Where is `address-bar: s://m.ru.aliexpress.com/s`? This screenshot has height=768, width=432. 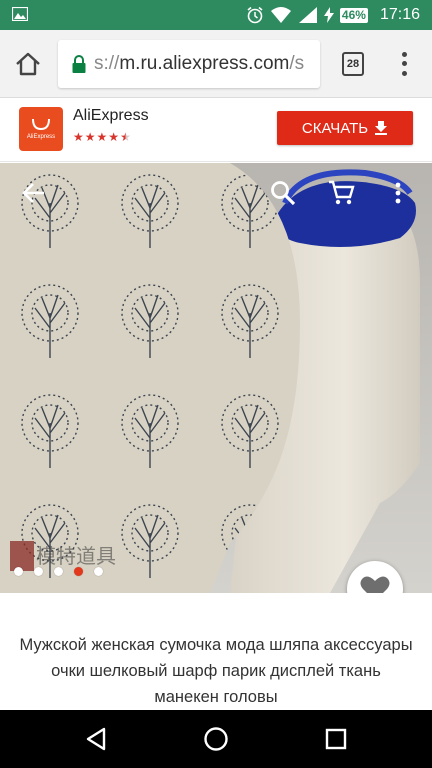
address-bar: s://m.ru.aliexpress.com/s is located at coordinates (189, 64).